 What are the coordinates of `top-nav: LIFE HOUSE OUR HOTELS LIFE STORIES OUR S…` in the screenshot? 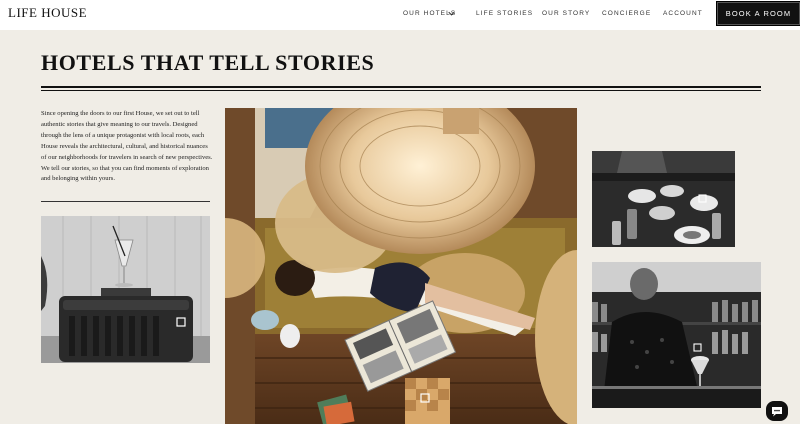 It's located at (400, 15).